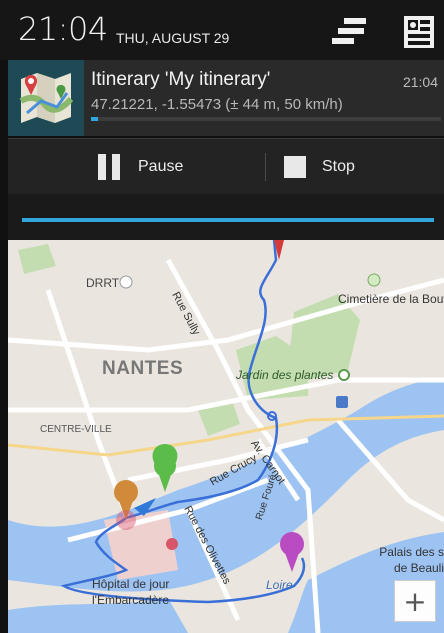  I want to click on map-label-drrt: DRRT, so click(103, 283).